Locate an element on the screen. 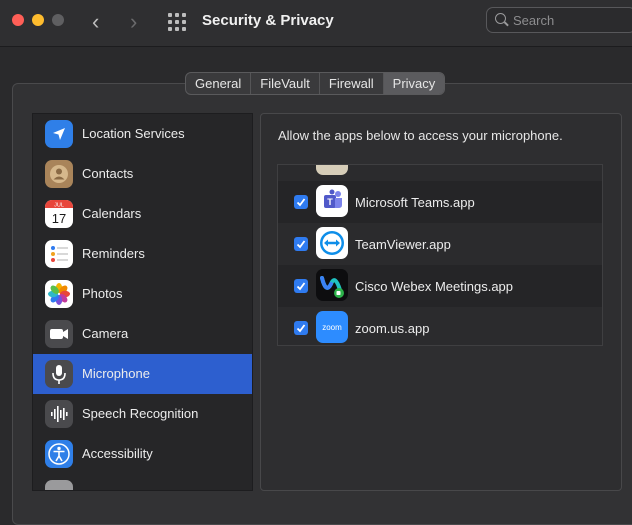 This screenshot has height=525, width=632. teamviewer-icon is located at coordinates (332, 243).